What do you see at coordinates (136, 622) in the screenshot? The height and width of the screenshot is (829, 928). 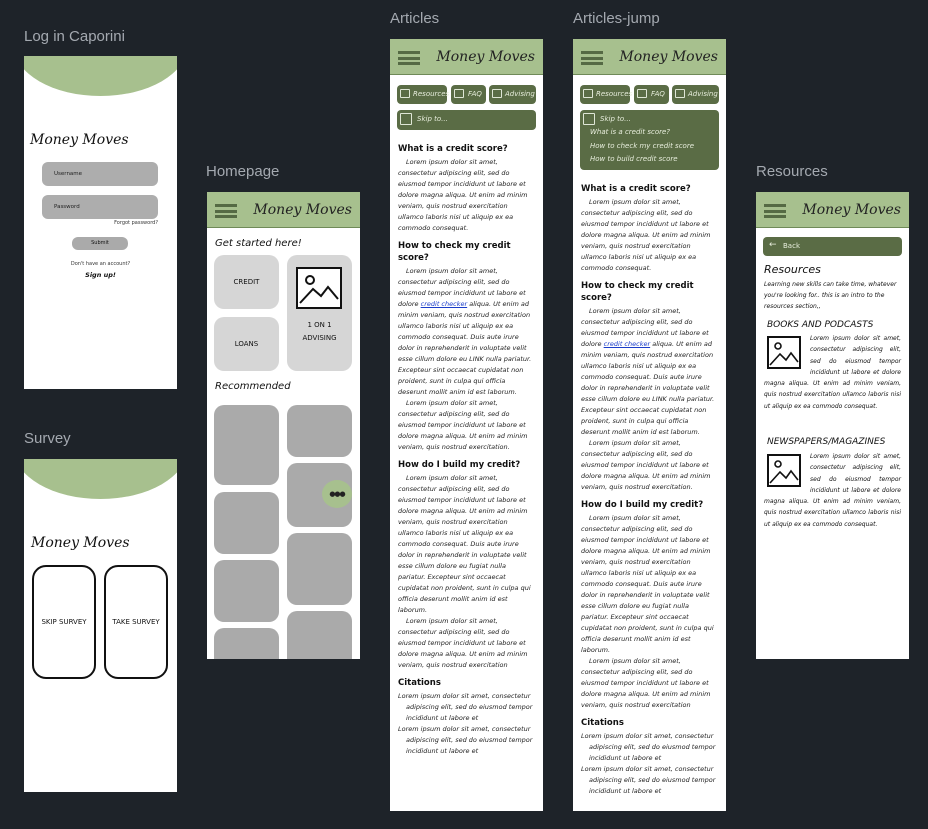 I see `take-survey-button: TAKE SURVEY` at bounding box center [136, 622].